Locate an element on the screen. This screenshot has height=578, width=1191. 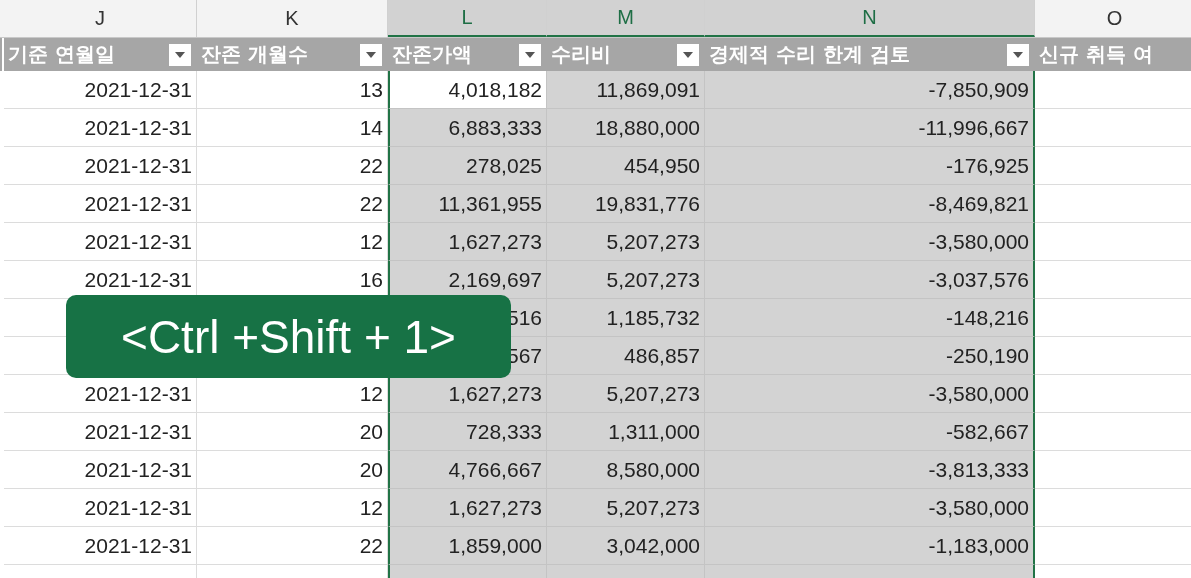
selected-cell: 4,766,667 is located at coordinates (467, 470).